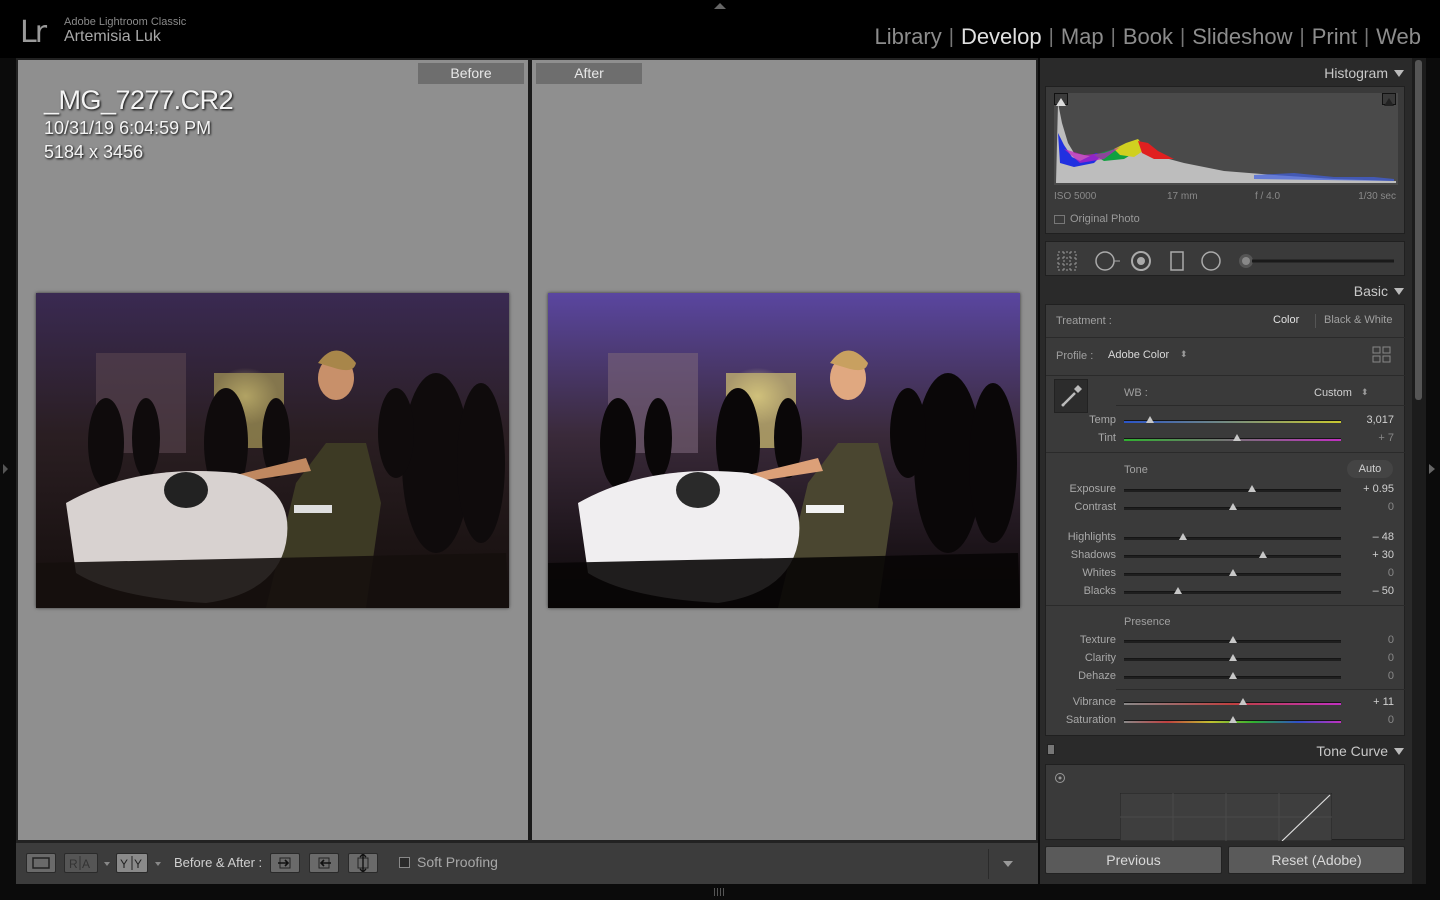 The image size is (1440, 900). I want to click on module-library: Library, so click(907, 37).